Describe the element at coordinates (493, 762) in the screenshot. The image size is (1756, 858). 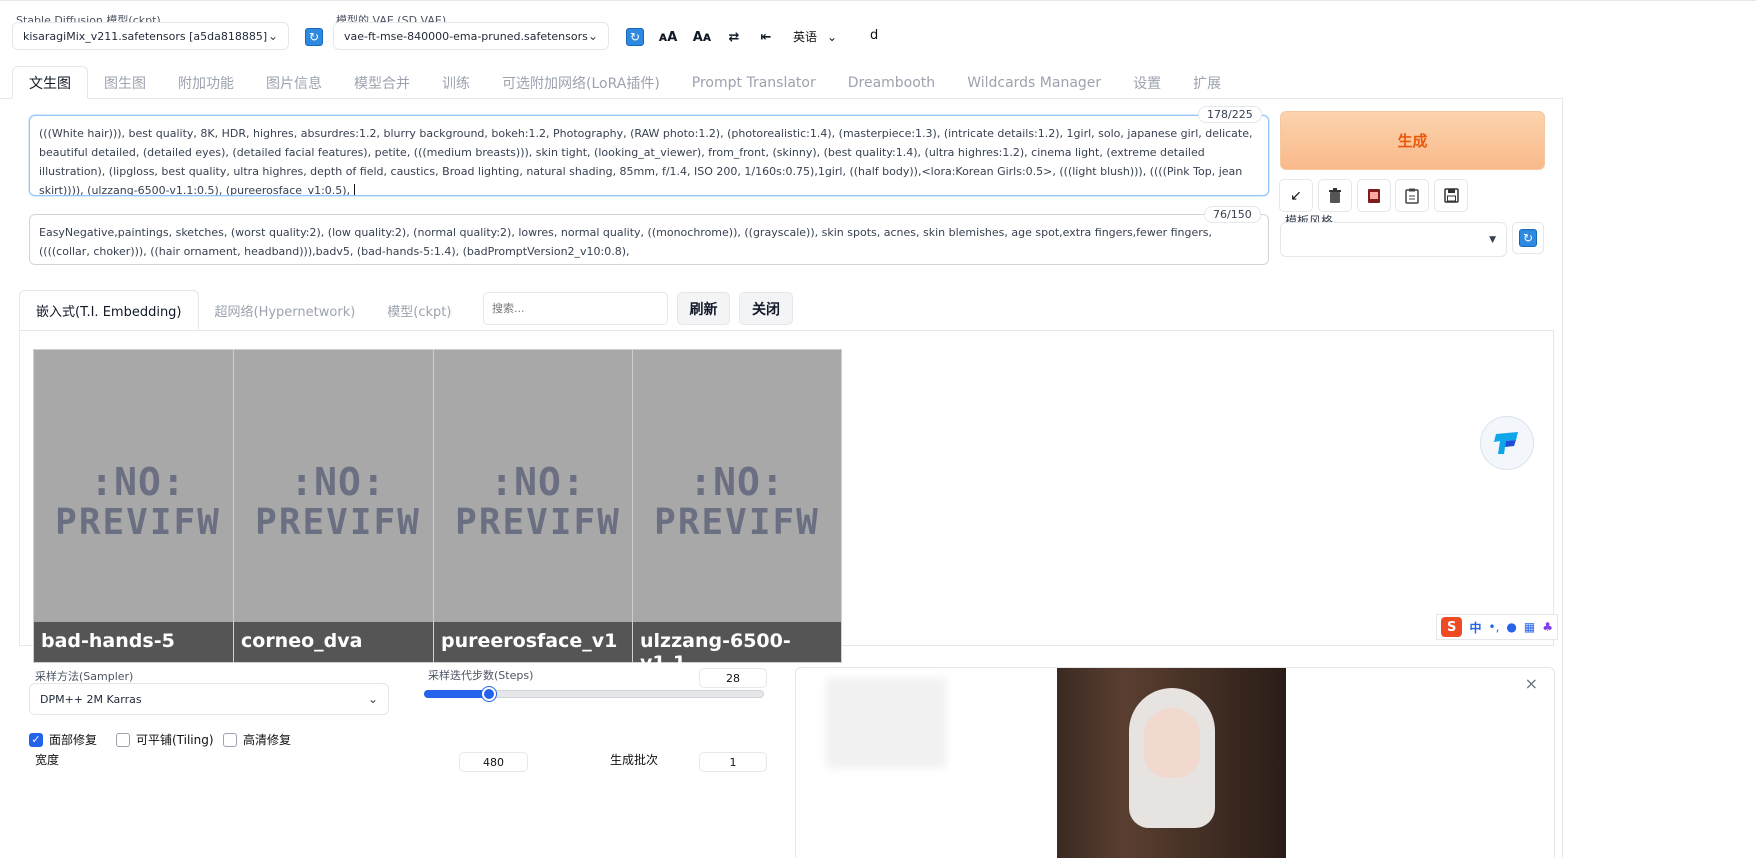
I see `width-input: 480` at that location.